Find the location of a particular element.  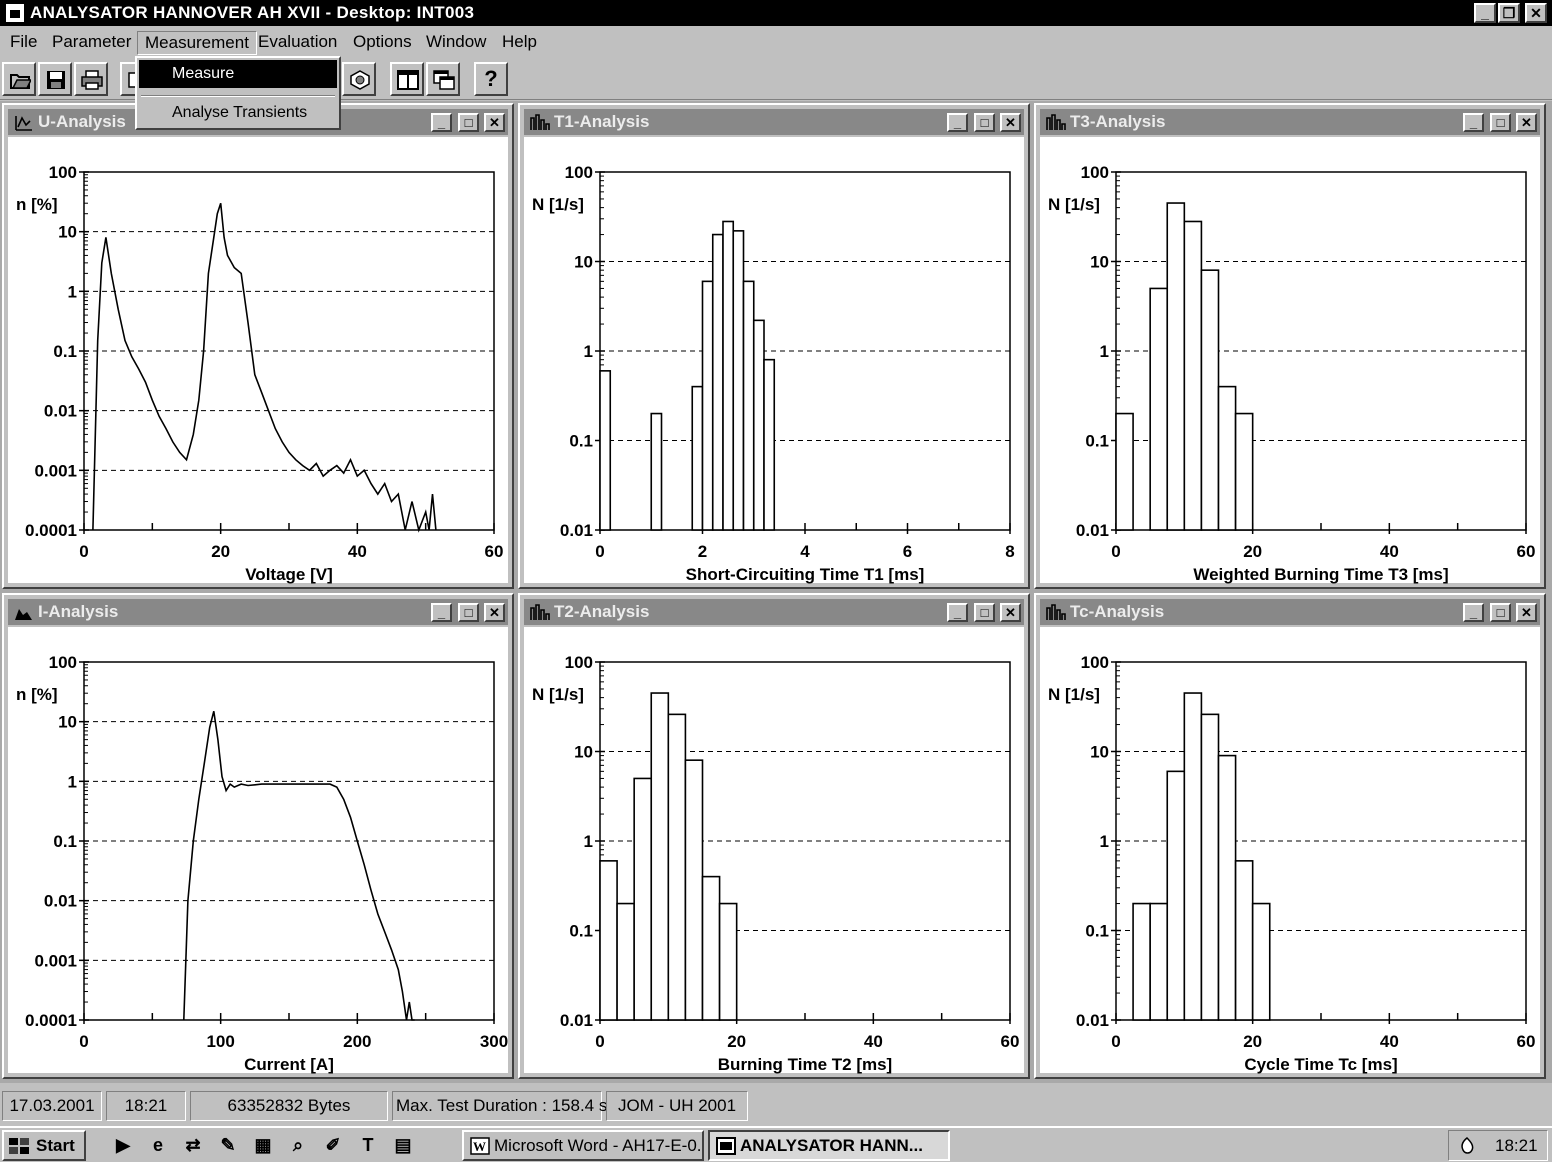

panel-t3-title-bar: T3-Analysis _ □ ✕ is located at coordinates (1290, 122).